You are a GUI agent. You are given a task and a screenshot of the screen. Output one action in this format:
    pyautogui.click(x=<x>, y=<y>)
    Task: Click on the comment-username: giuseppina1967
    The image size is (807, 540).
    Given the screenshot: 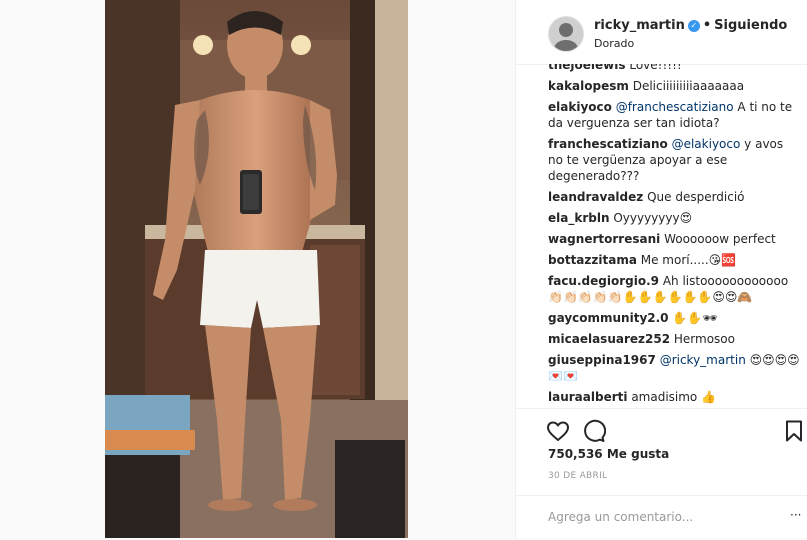 What is the action you would take?
    pyautogui.click(x=602, y=360)
    